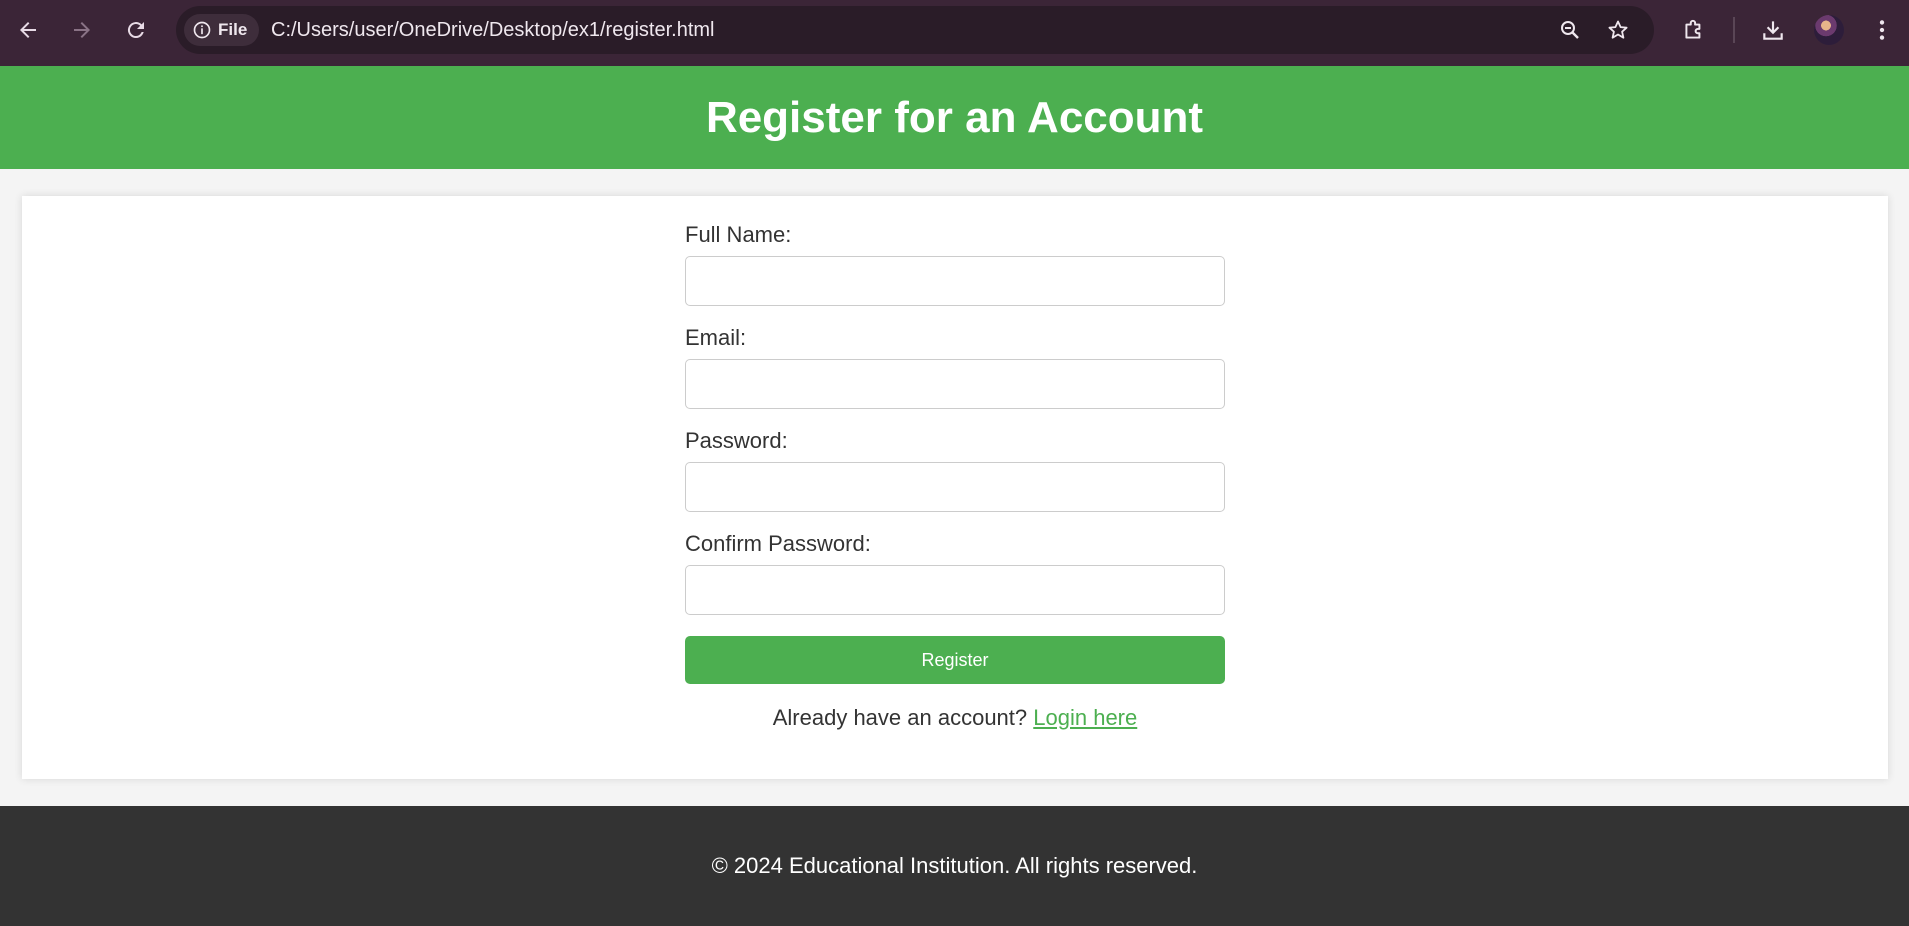 The width and height of the screenshot is (1909, 926). I want to click on reload-button, so click(136, 30).